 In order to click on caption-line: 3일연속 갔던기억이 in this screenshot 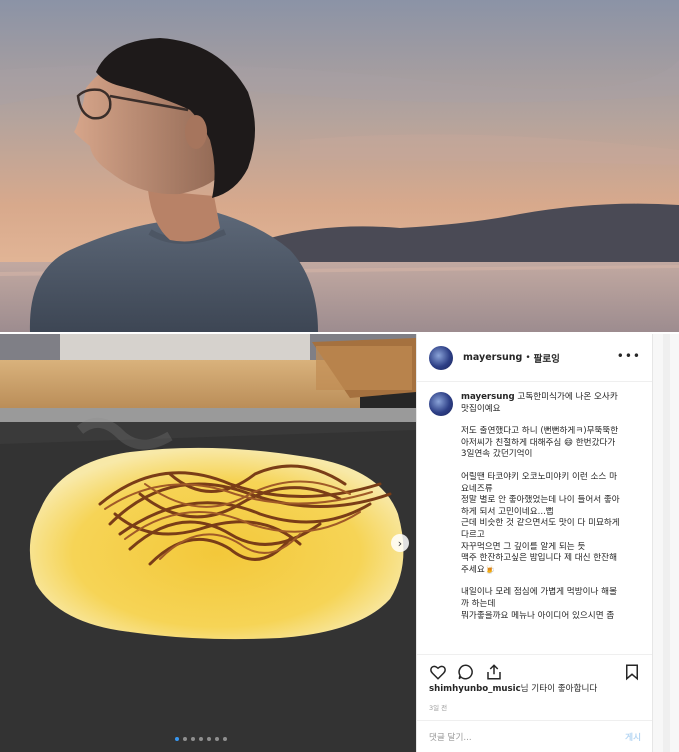, I will do `click(497, 454)`.